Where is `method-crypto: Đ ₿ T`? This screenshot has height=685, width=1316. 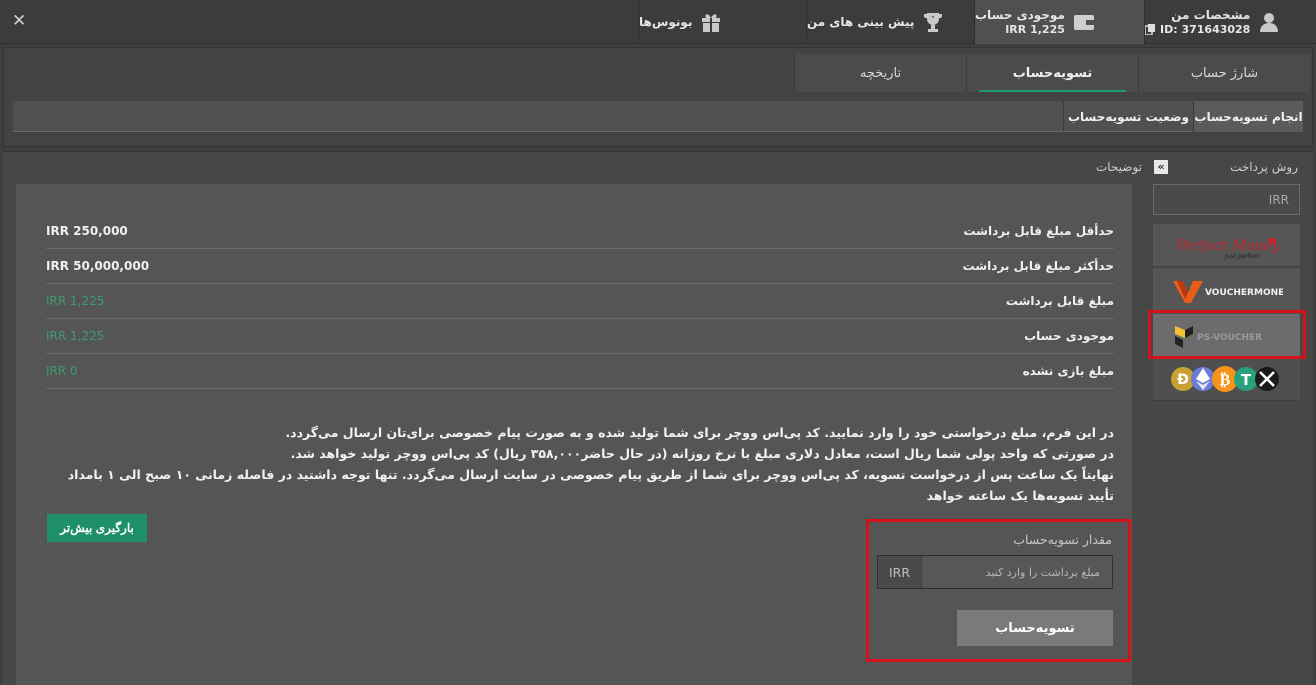 method-crypto: Đ ₿ T is located at coordinates (1226, 379).